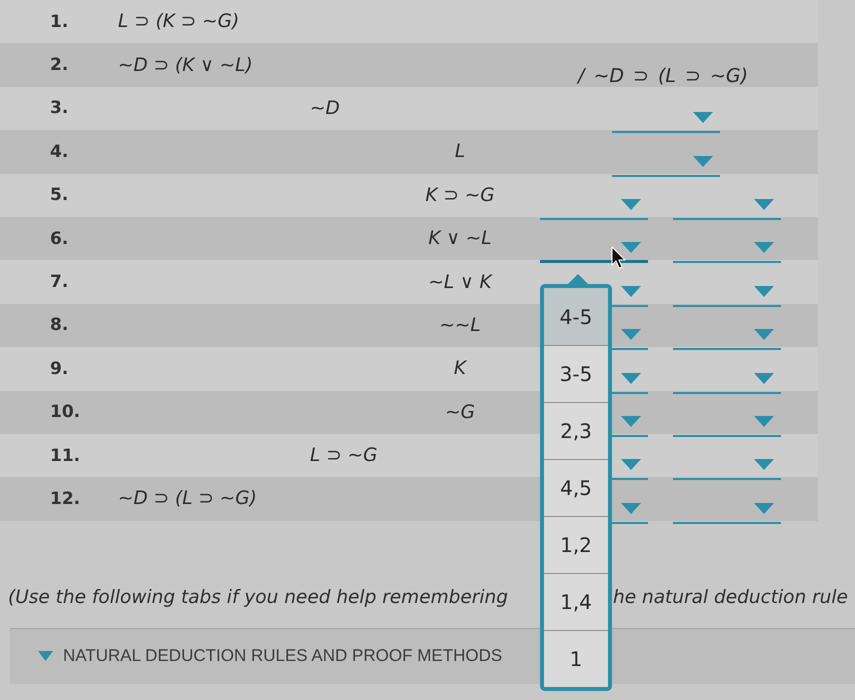  Describe the element at coordinates (460, 369) in the screenshot. I see `formula-text: K` at that location.